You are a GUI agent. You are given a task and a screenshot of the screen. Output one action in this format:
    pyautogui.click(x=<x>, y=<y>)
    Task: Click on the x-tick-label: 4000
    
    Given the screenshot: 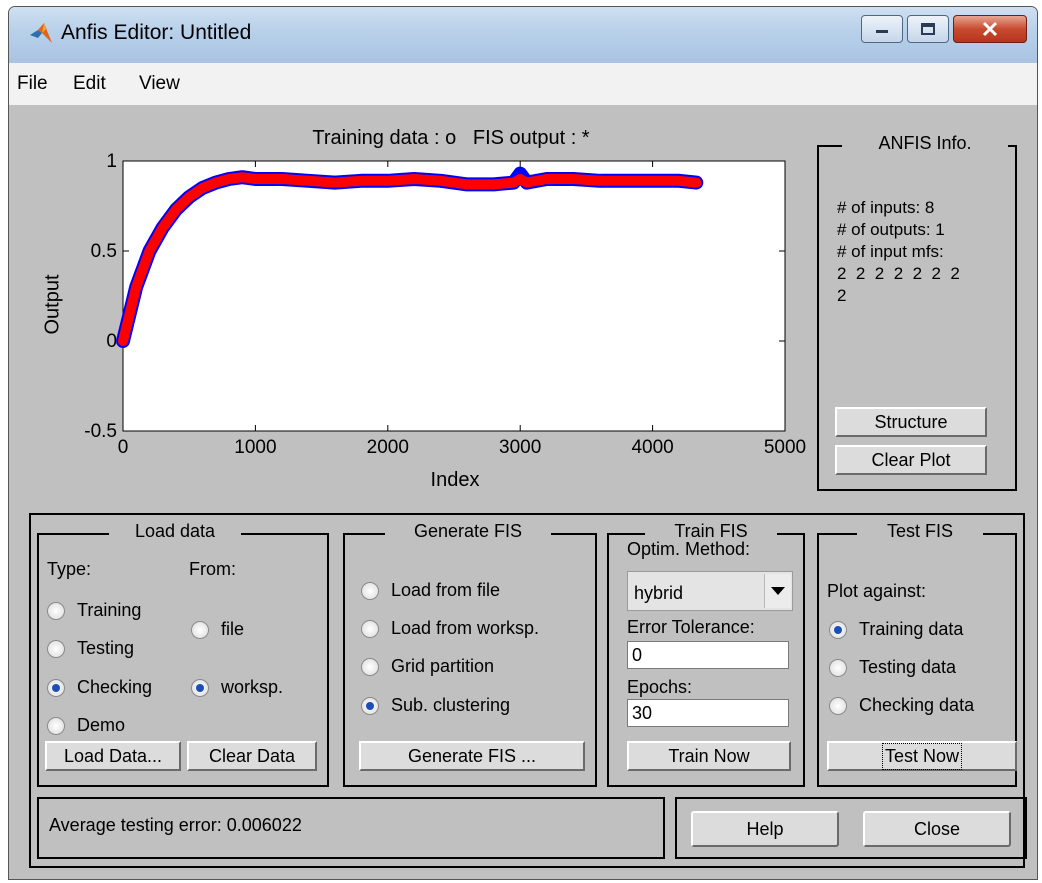 What is the action you would take?
    pyautogui.click(x=652, y=447)
    